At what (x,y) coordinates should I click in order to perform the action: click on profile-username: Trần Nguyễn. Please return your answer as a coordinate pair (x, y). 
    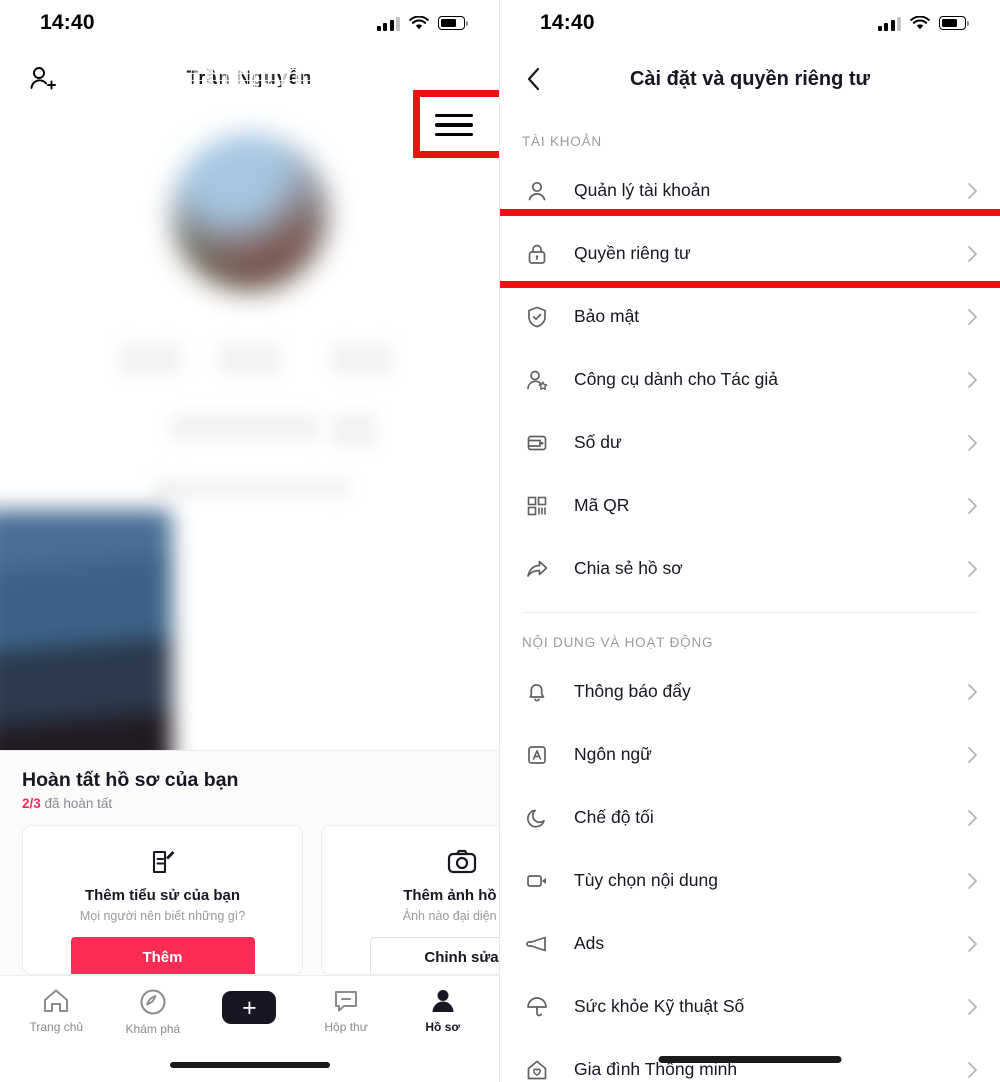
    Looking at the image, I should click on (249, 79).